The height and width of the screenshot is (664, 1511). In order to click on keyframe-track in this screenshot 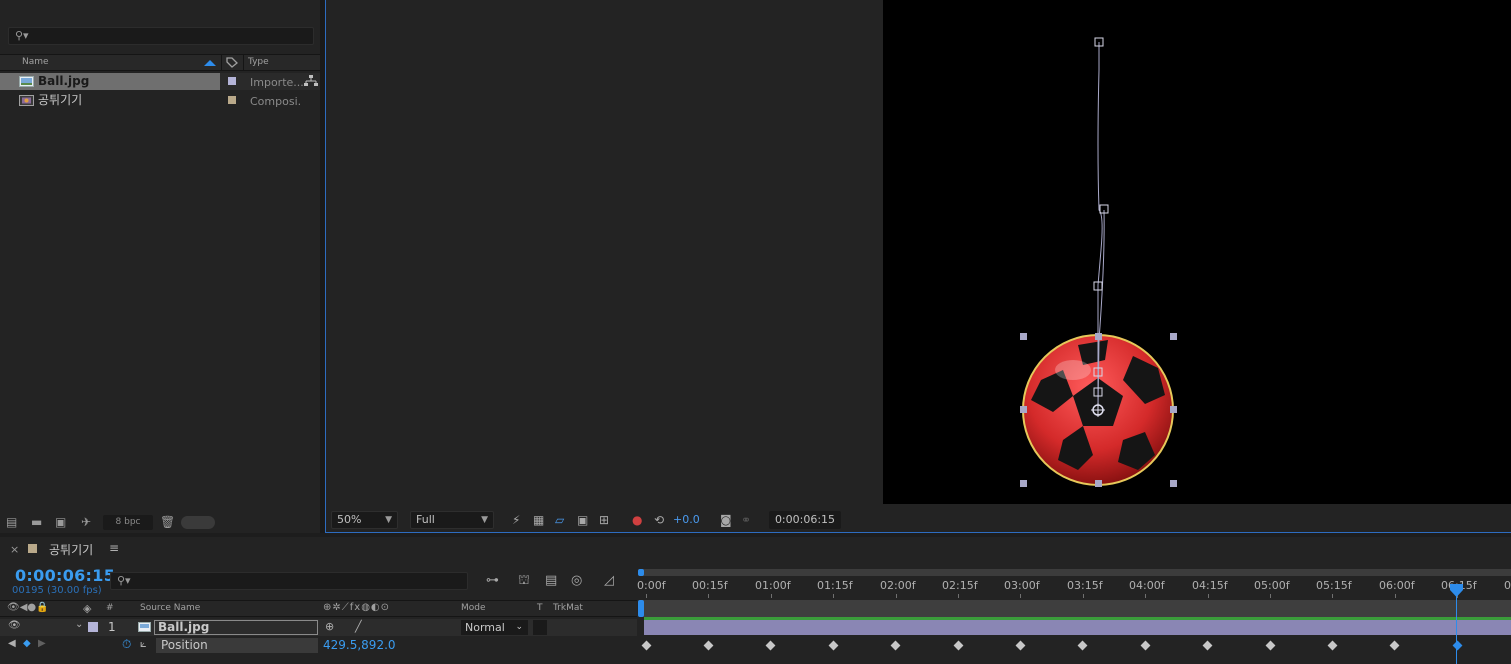, I will do `click(1074, 645)`.